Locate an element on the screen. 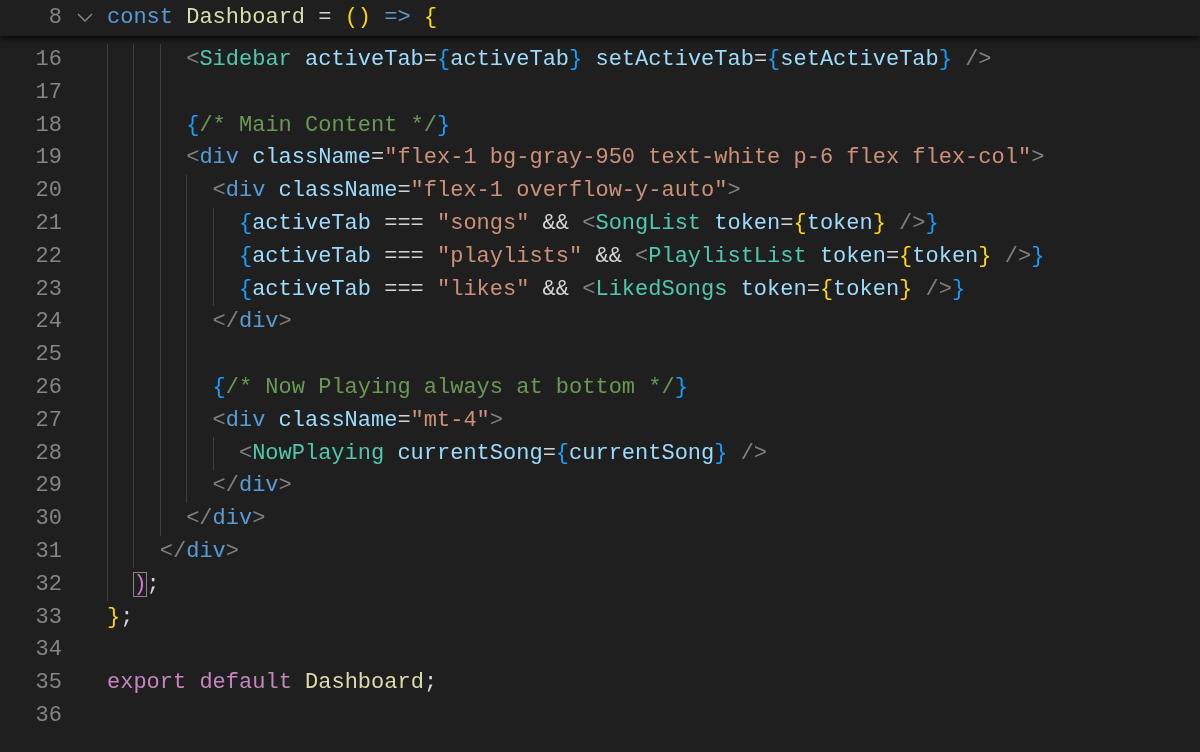 This screenshot has width=1200, height=752. line-number: 22 is located at coordinates (48, 256).